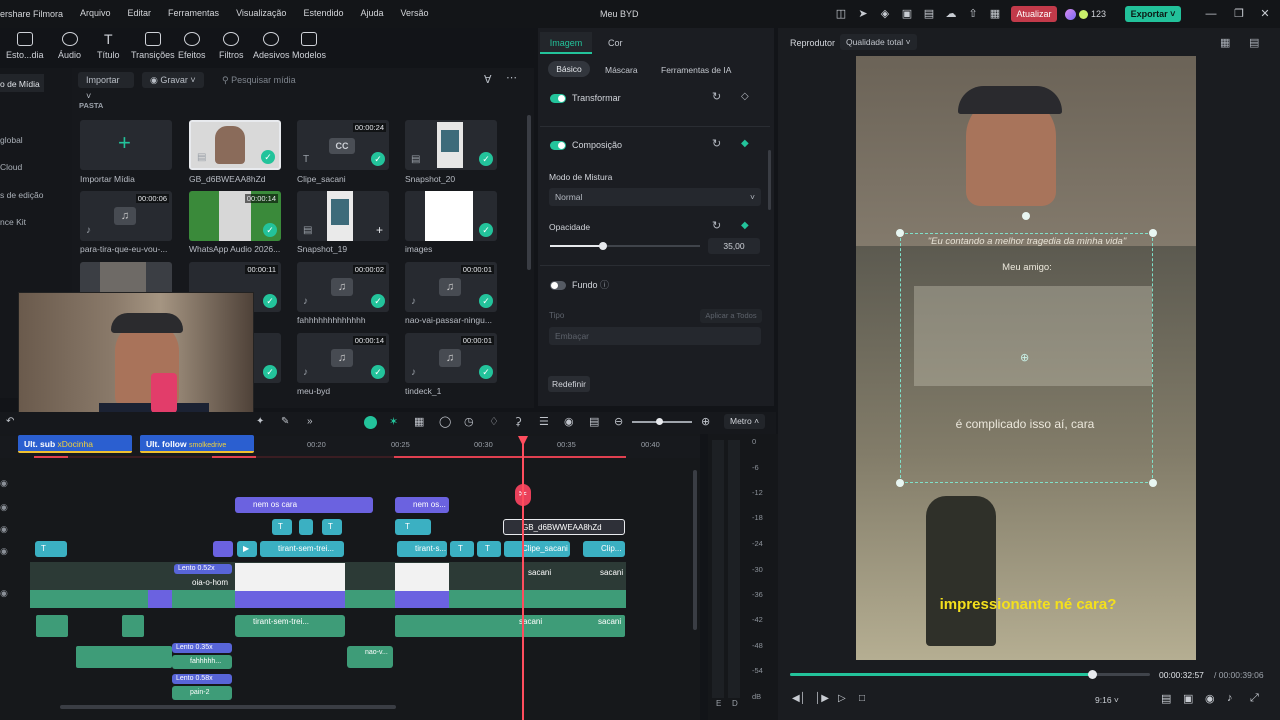  What do you see at coordinates (511, 77) in the screenshot?
I see `more-icon: ⋯` at bounding box center [511, 77].